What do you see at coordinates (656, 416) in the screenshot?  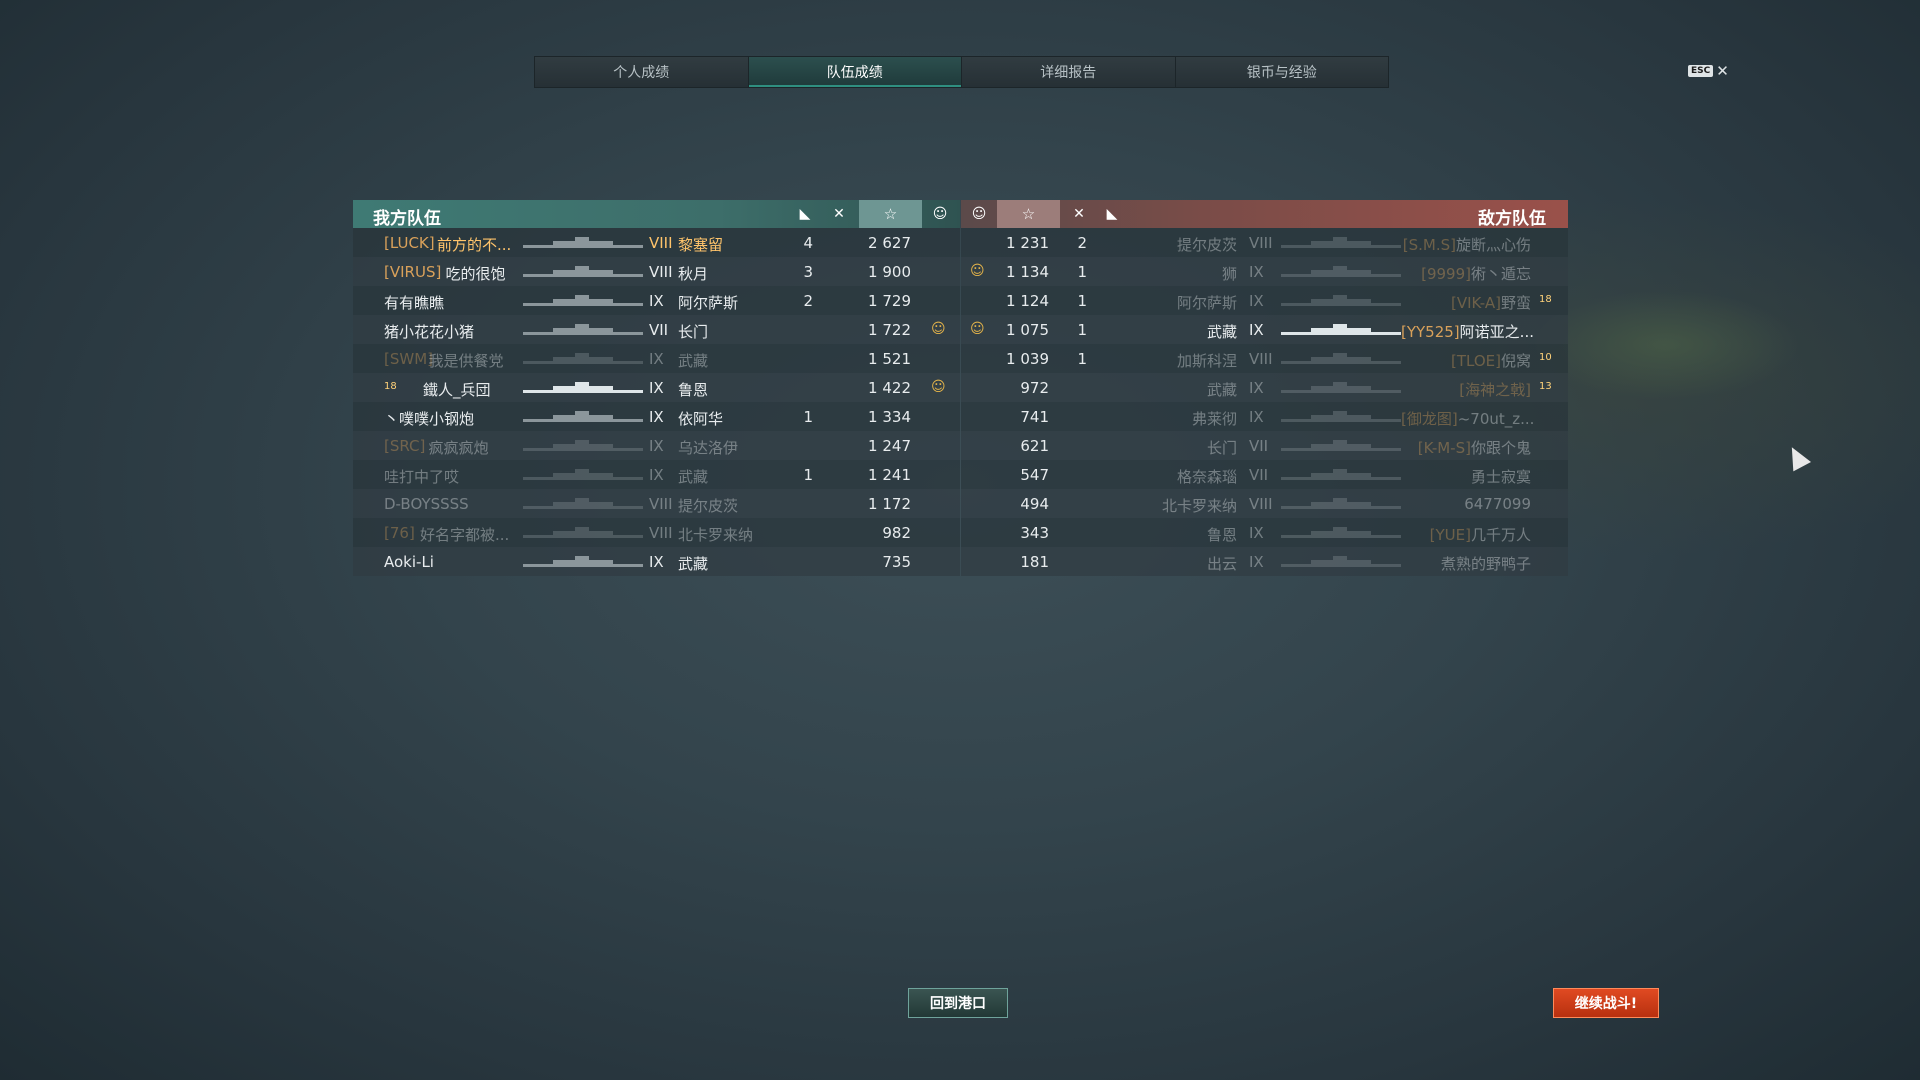 I see `table-row: 丶噗噗小钢炮 IX 依阿华 1 1 334` at bounding box center [656, 416].